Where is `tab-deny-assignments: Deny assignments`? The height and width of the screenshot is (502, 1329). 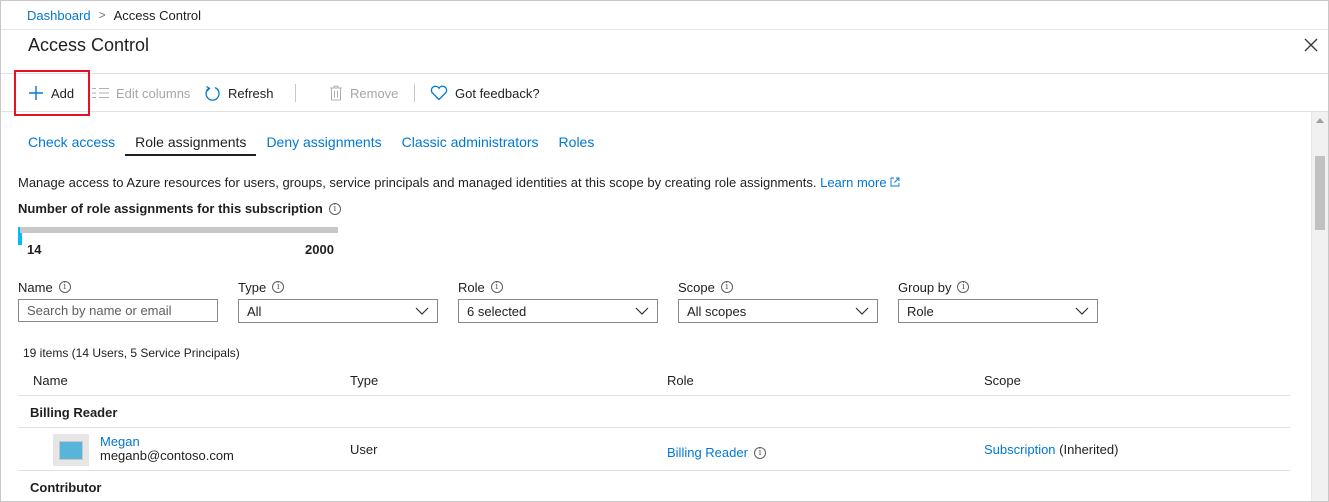 tab-deny-assignments: Deny assignments is located at coordinates (323, 142).